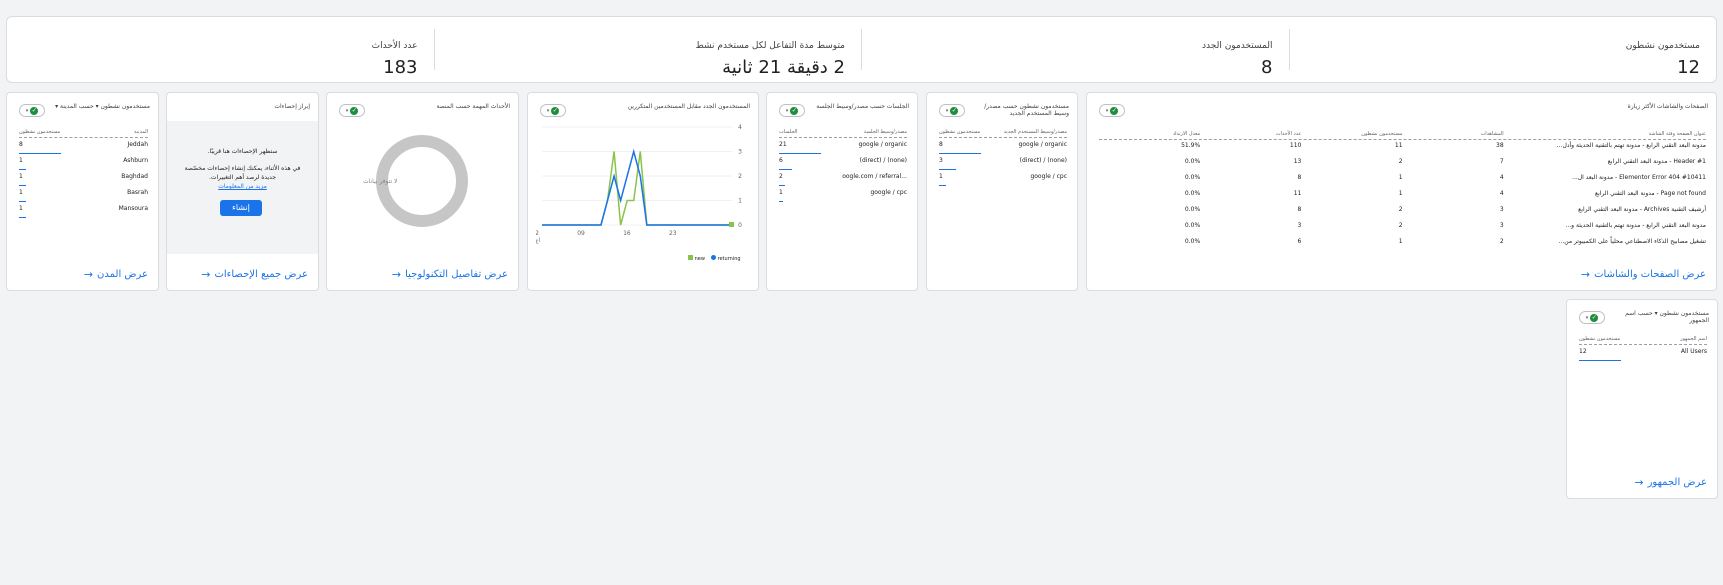 This screenshot has width=1723, height=585. I want to click on table-row: Mansoura 1, so click(83, 213).